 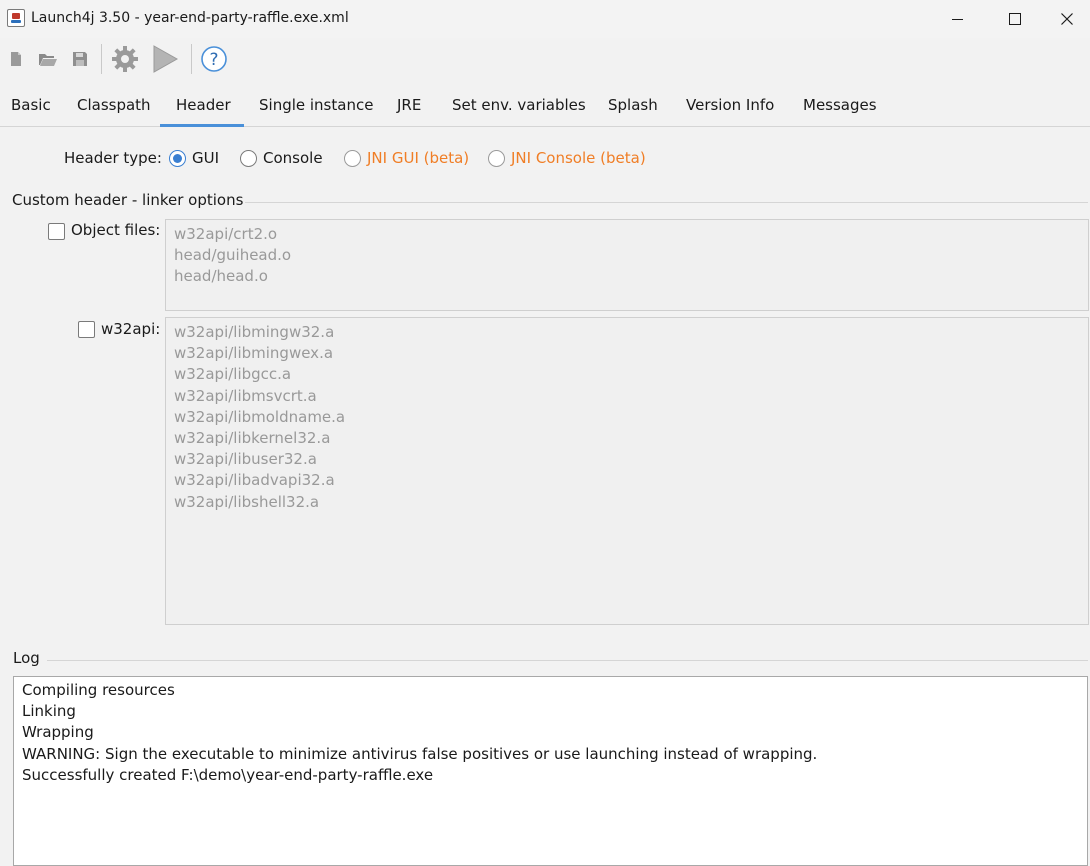 What do you see at coordinates (205, 158) in the screenshot?
I see `radio-gui-label: GUI` at bounding box center [205, 158].